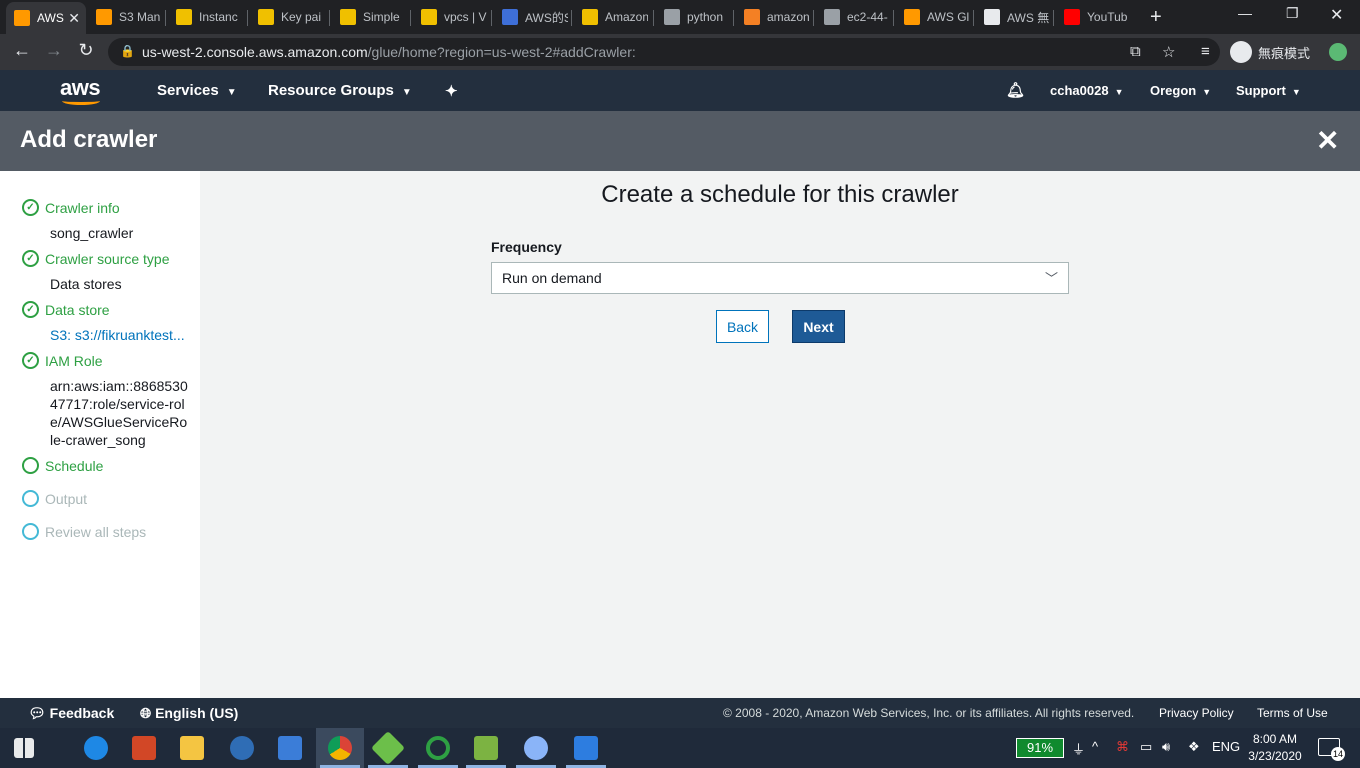  I want to click on browser-tab: python, so click(693, 17).